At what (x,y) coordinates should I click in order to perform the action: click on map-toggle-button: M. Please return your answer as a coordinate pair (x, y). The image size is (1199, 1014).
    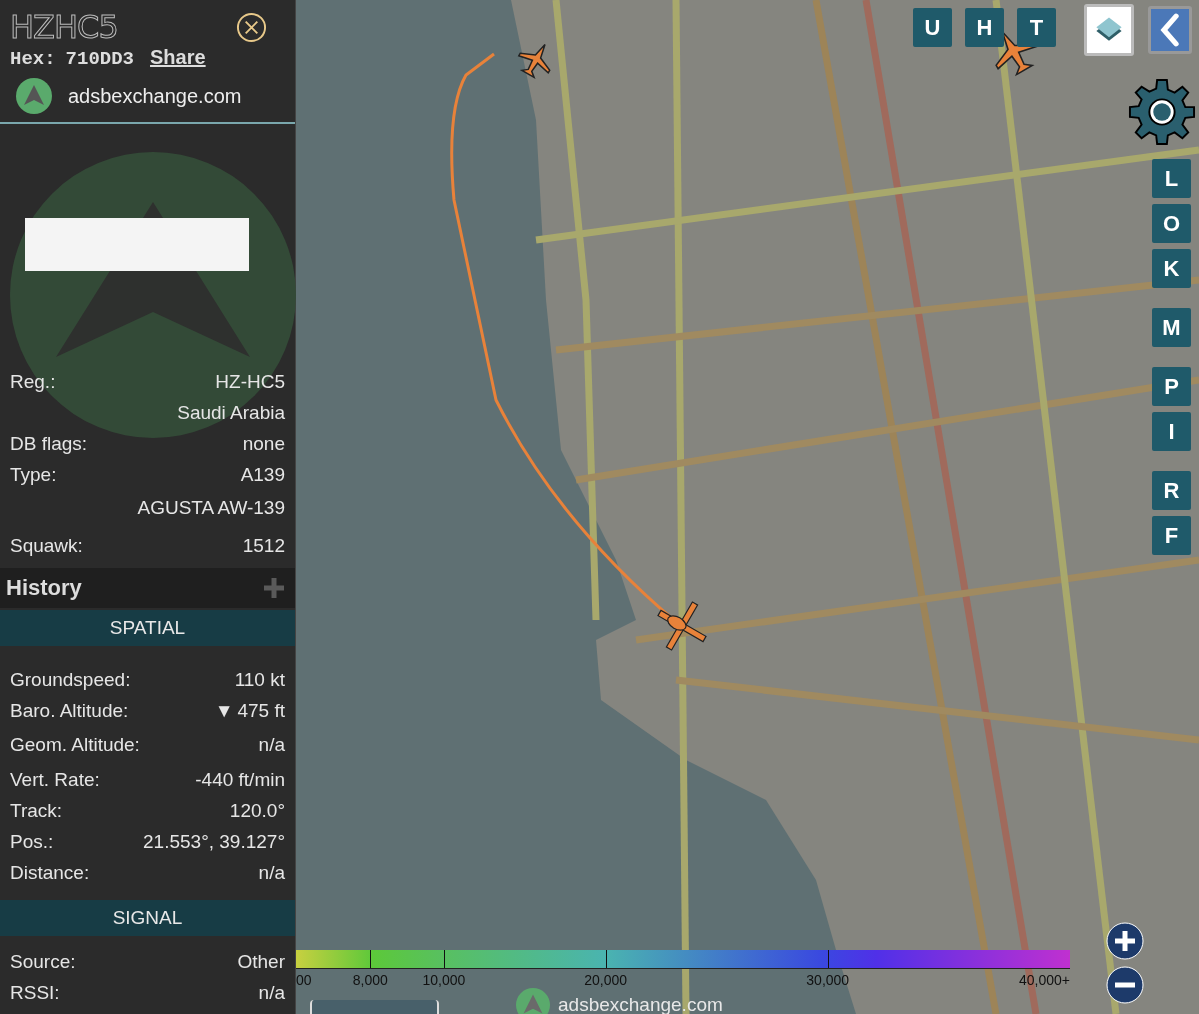
    Looking at the image, I should click on (1171, 327).